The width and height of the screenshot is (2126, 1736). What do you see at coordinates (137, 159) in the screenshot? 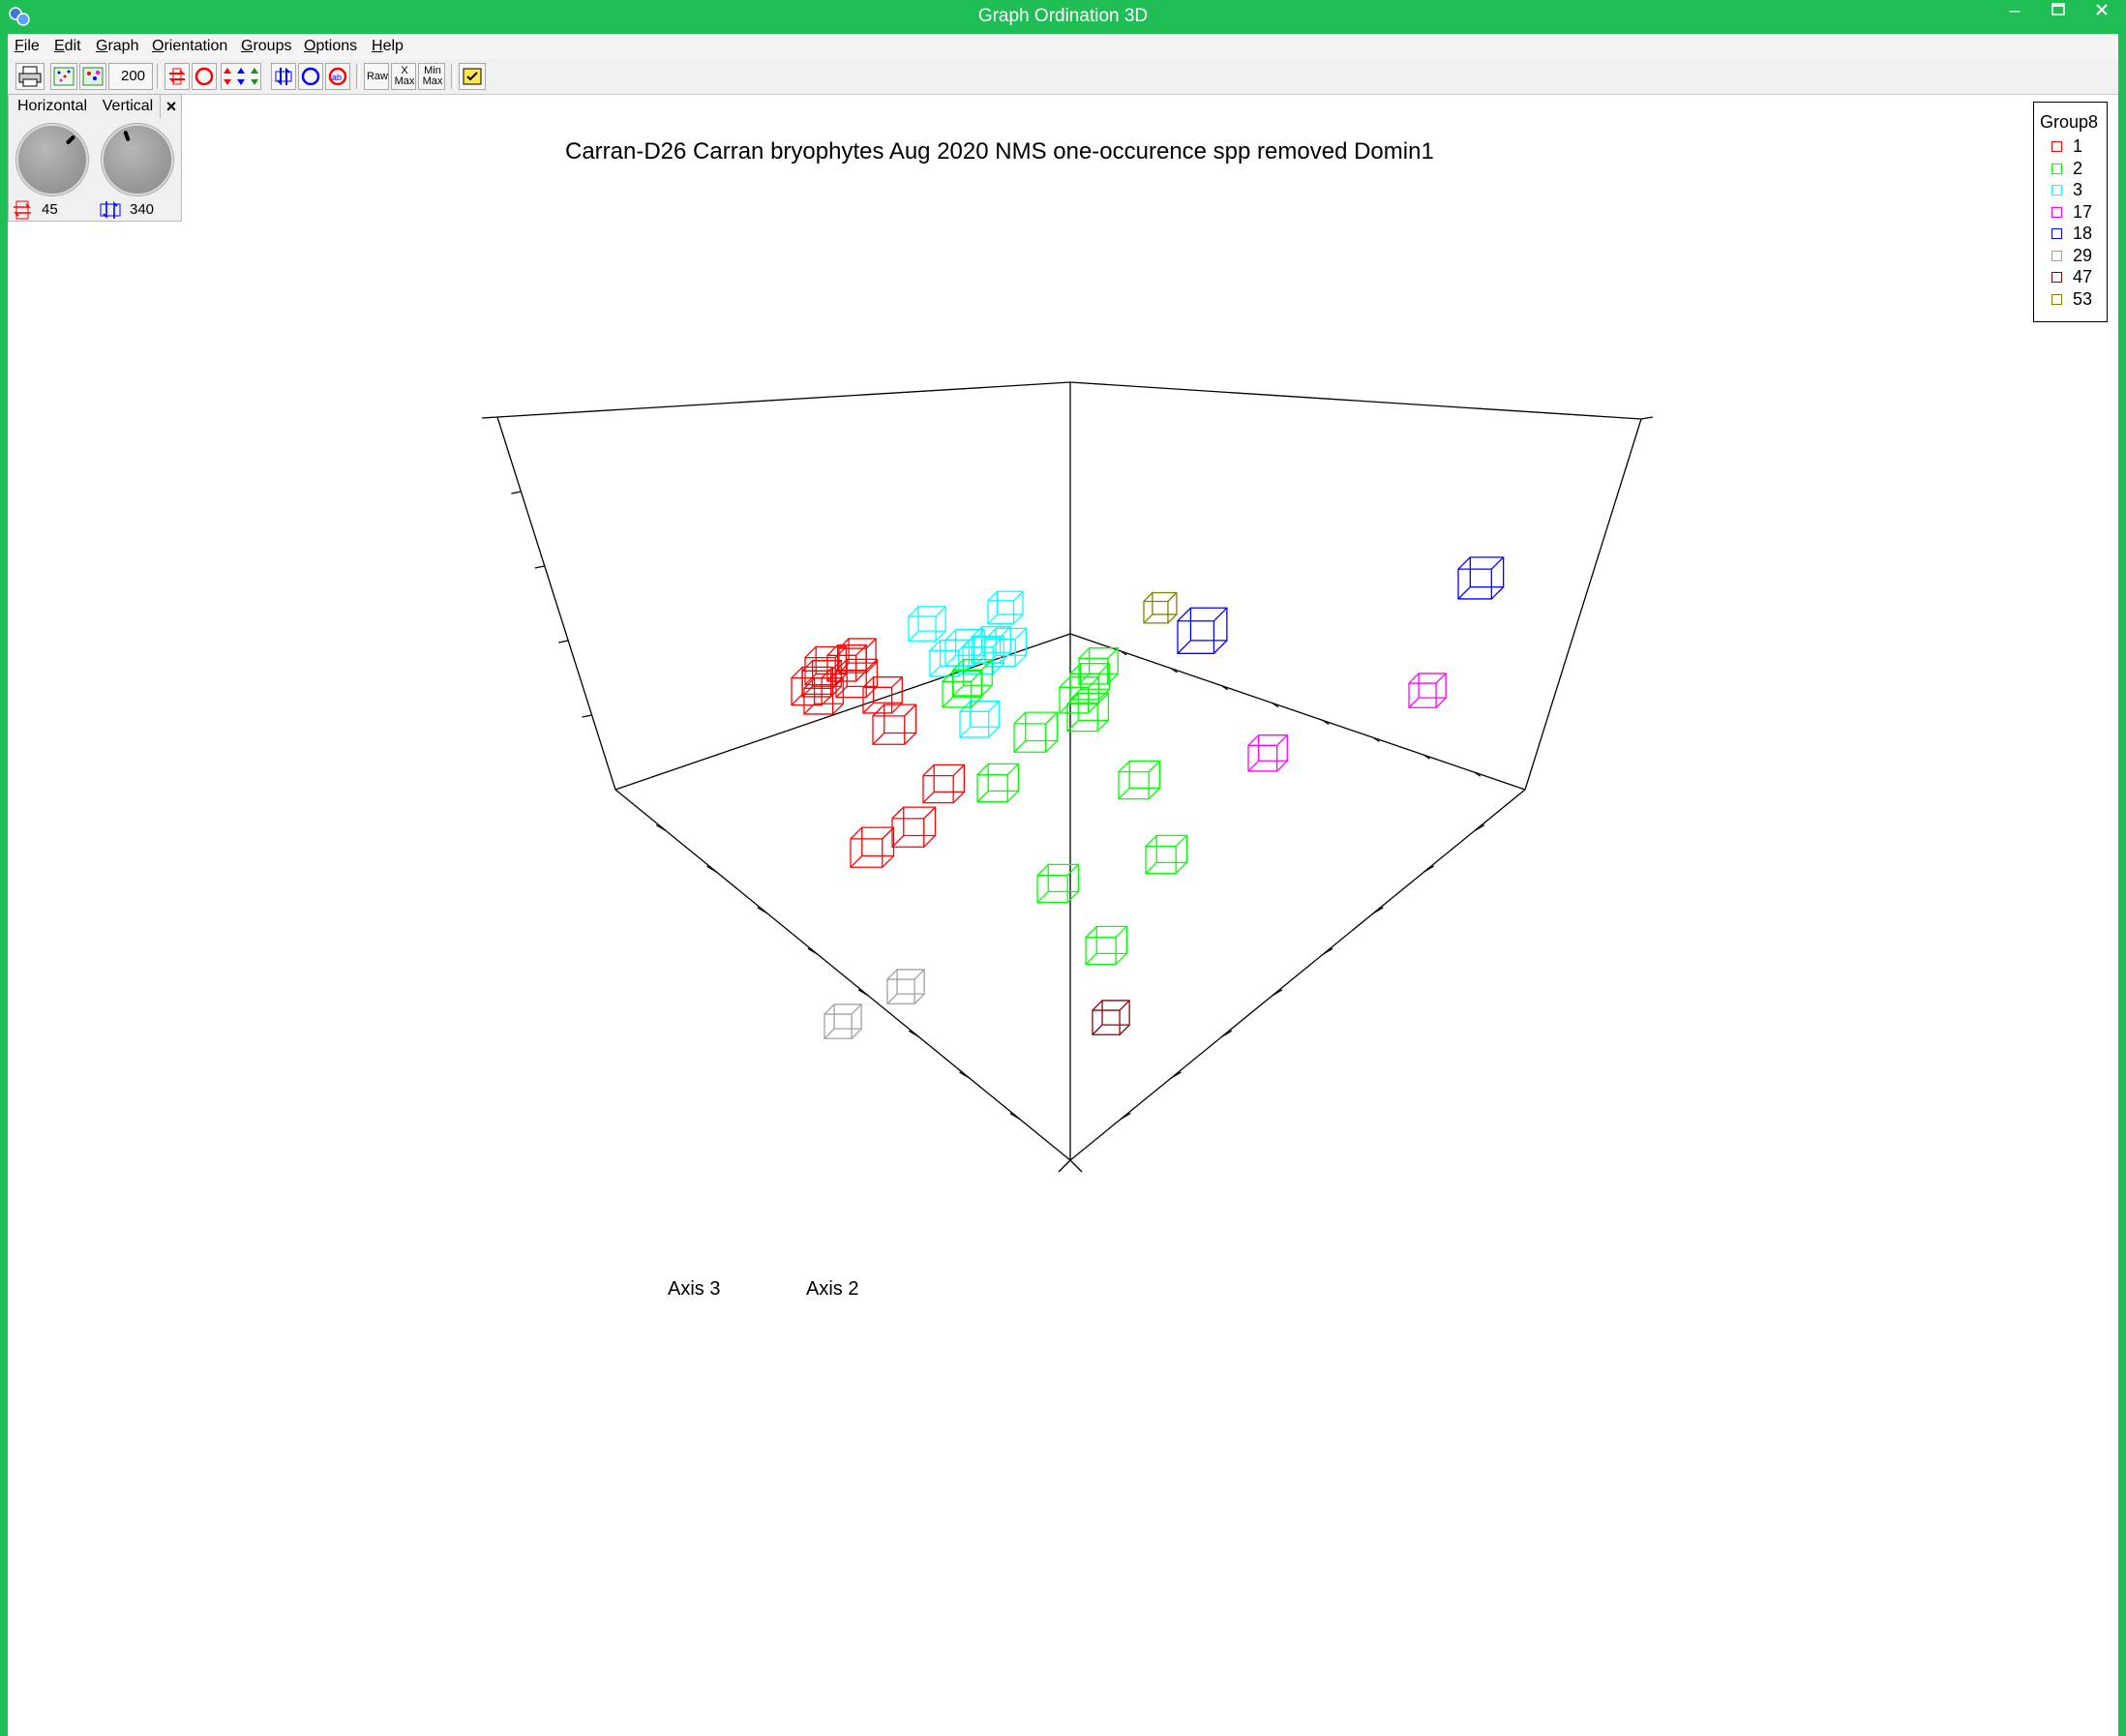
I see `vertical-rotation-knob` at bounding box center [137, 159].